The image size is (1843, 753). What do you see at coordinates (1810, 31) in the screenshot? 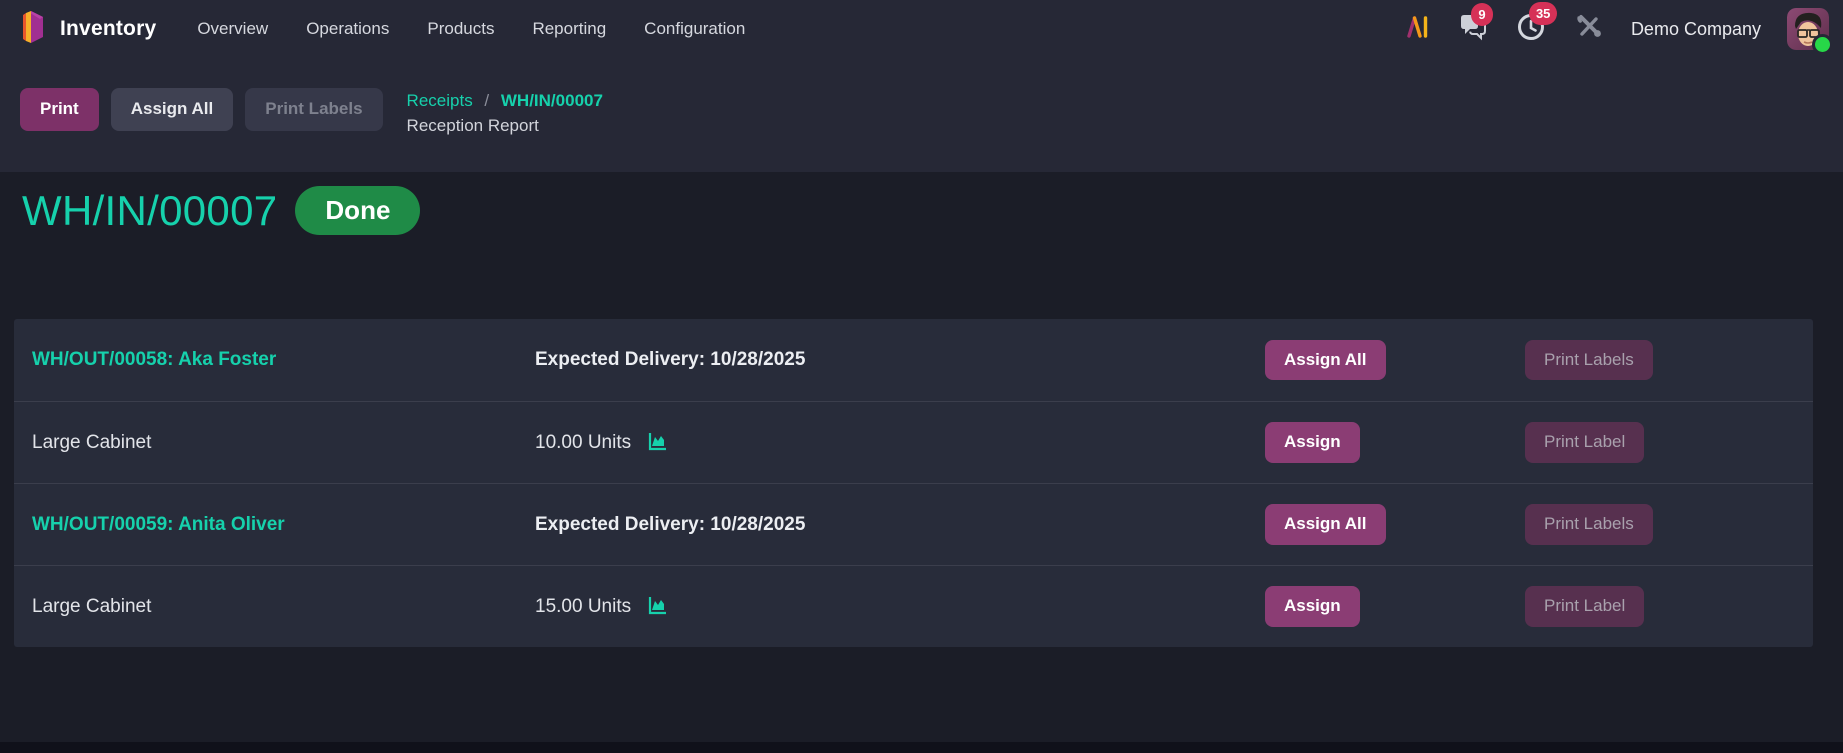
I see `user-menu-button` at bounding box center [1810, 31].